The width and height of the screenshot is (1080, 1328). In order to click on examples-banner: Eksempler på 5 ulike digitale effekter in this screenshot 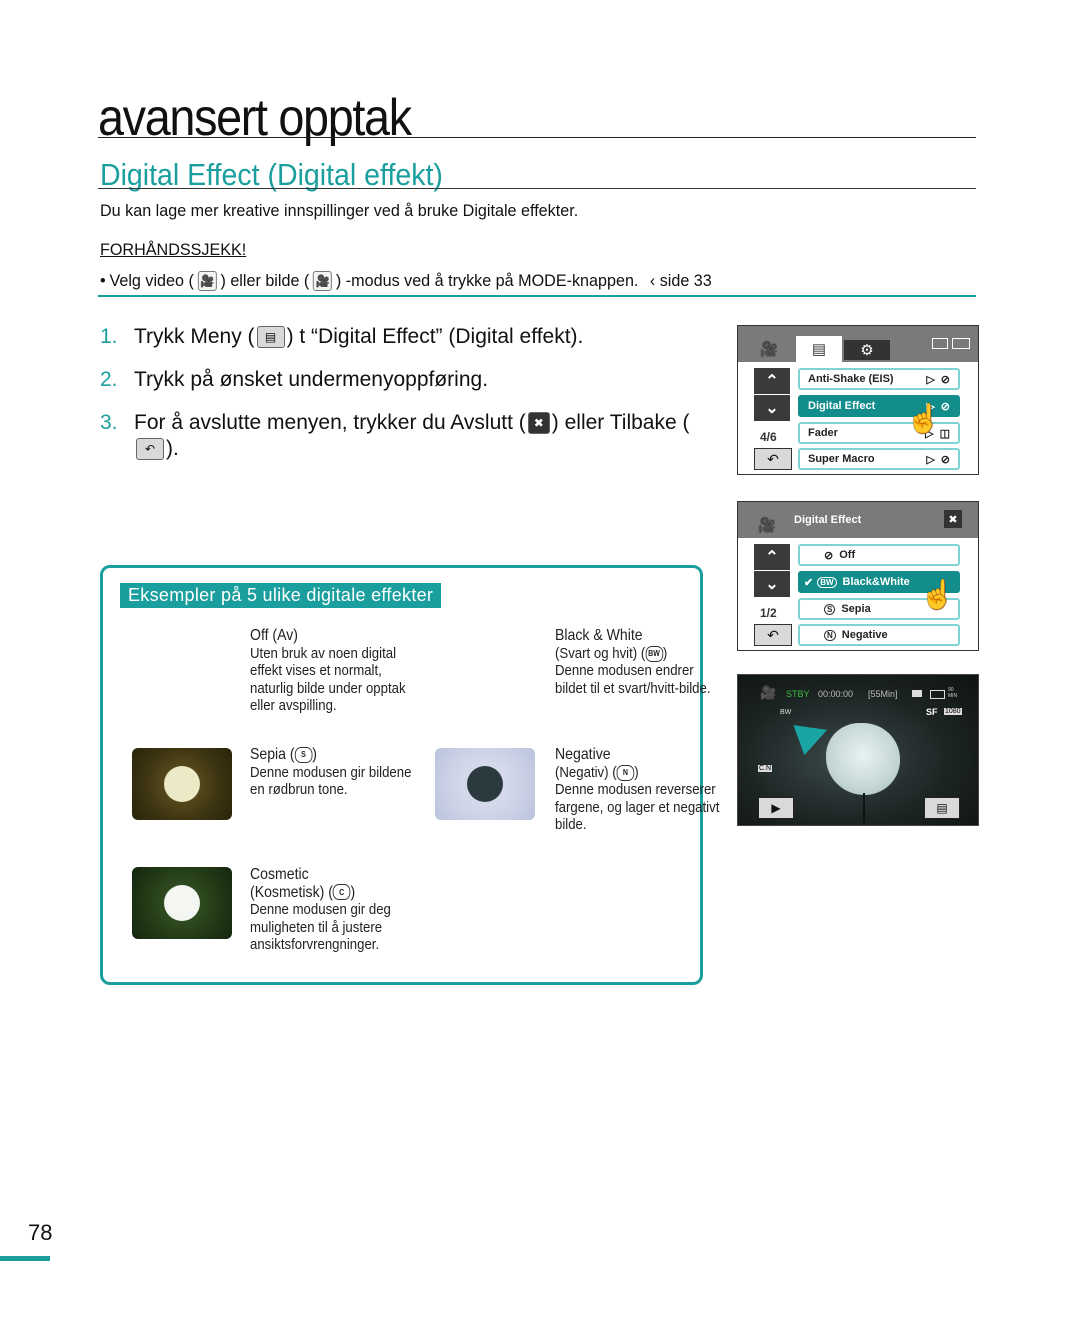, I will do `click(281, 595)`.